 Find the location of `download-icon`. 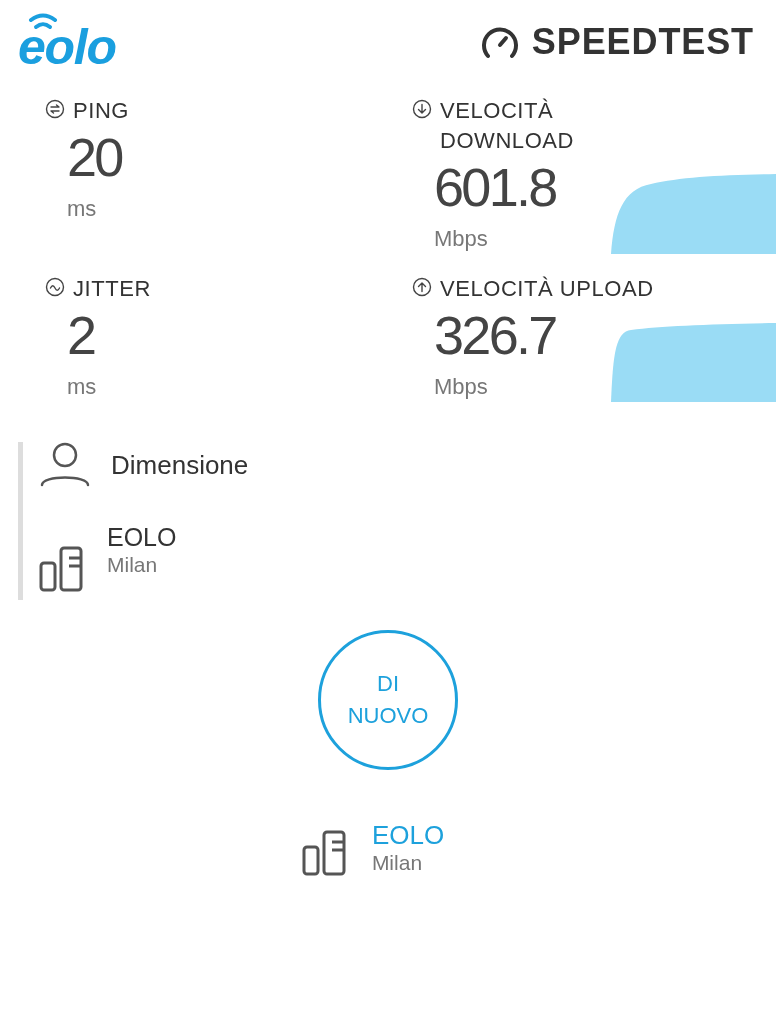

download-icon is located at coordinates (422, 109).